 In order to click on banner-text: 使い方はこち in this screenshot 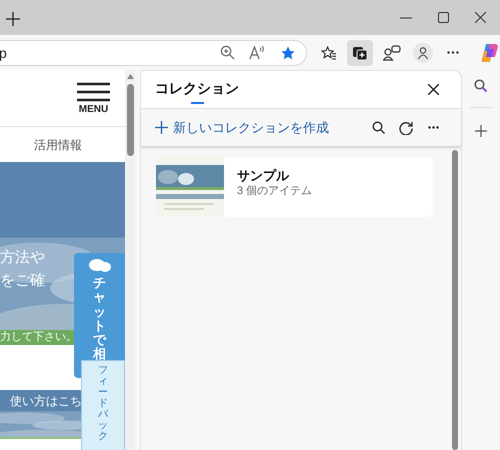, I will do `click(46, 401)`.